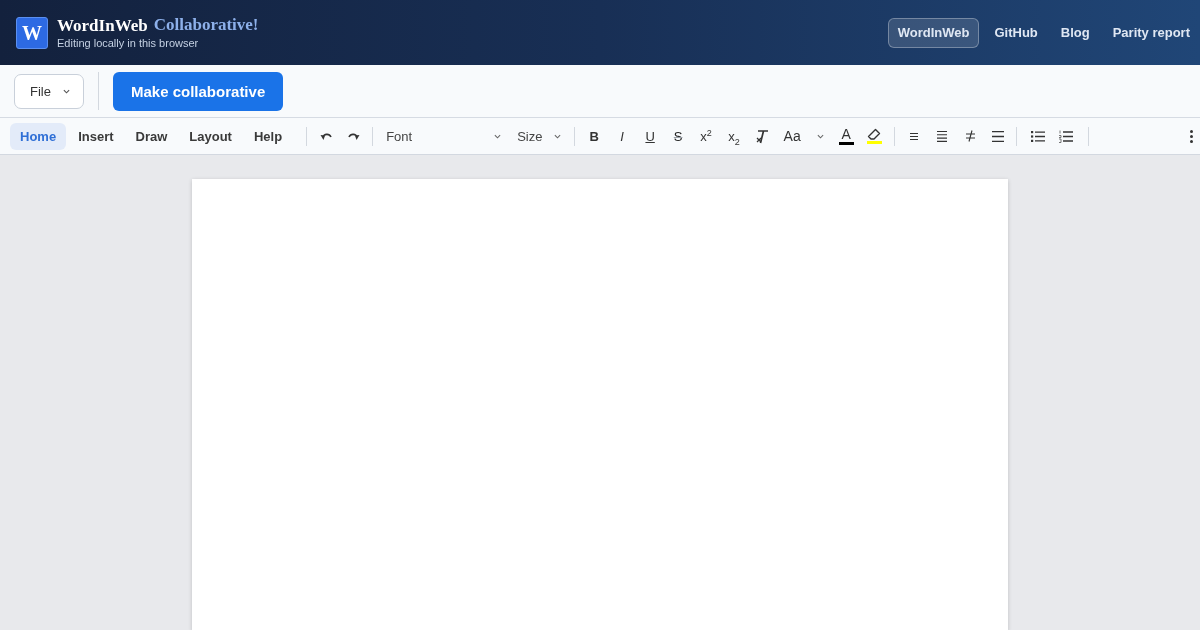 The height and width of the screenshot is (630, 1200). I want to click on more-options-icon, so click(1191, 136).